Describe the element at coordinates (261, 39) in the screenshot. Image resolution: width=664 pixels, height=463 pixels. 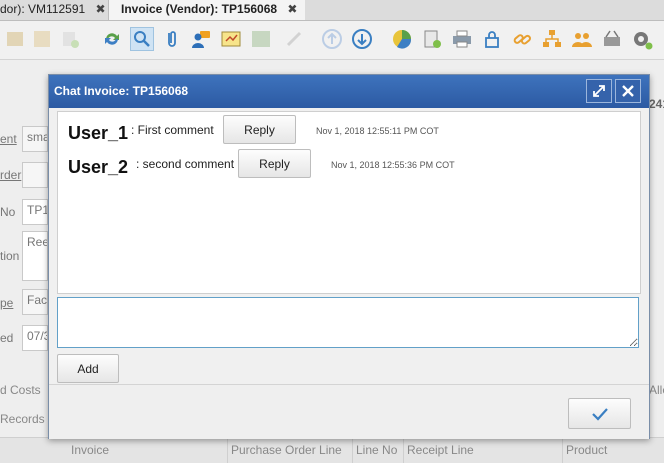
I see `grid-icon` at that location.